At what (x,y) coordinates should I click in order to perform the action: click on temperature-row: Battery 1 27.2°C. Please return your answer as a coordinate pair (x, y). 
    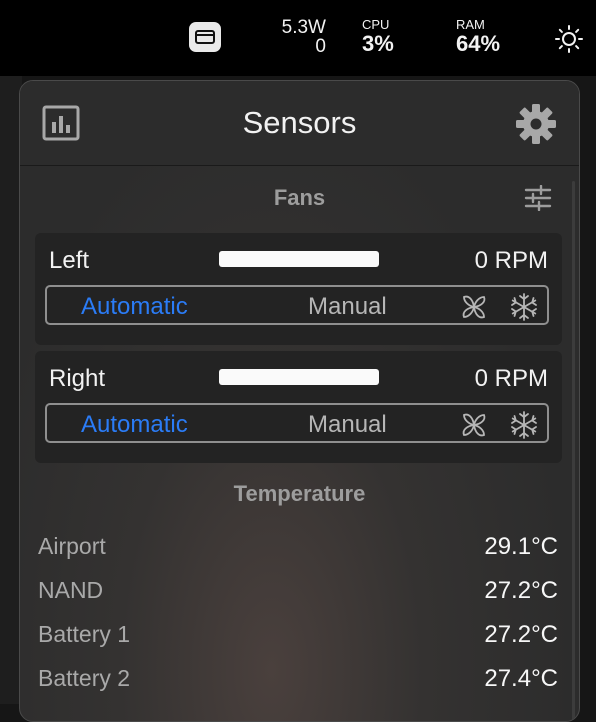
    Looking at the image, I should click on (298, 635).